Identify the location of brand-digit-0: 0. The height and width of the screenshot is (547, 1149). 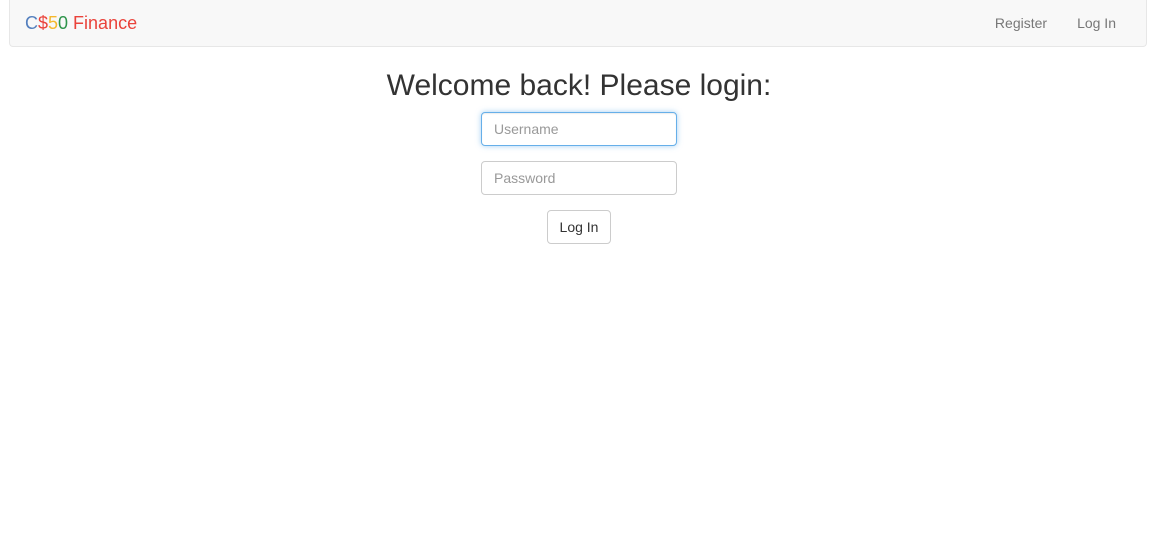
(63, 23).